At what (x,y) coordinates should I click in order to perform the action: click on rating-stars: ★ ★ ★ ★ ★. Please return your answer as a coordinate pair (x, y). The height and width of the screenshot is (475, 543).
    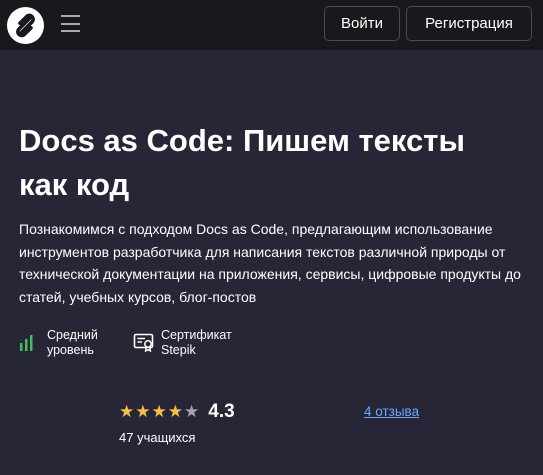
    Looking at the image, I should click on (159, 412).